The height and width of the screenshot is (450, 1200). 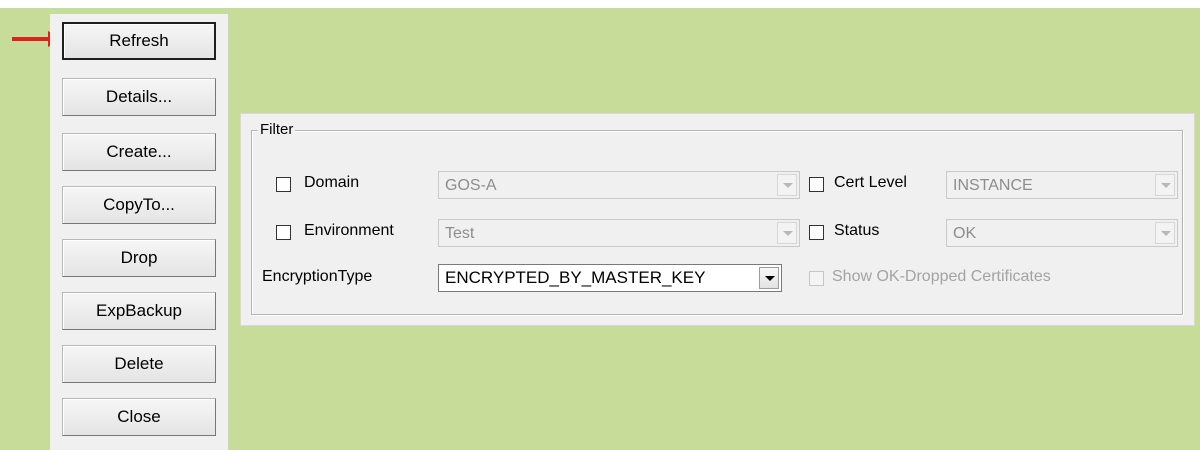 I want to click on environment-combo: Test, so click(x=619, y=233).